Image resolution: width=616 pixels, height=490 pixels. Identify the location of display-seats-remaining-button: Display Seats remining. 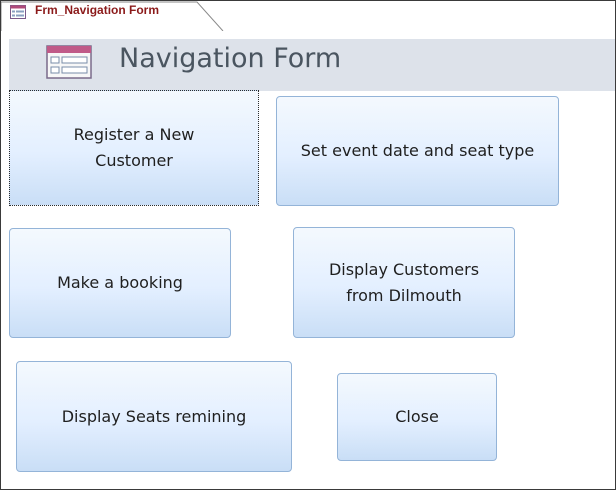
(154, 416).